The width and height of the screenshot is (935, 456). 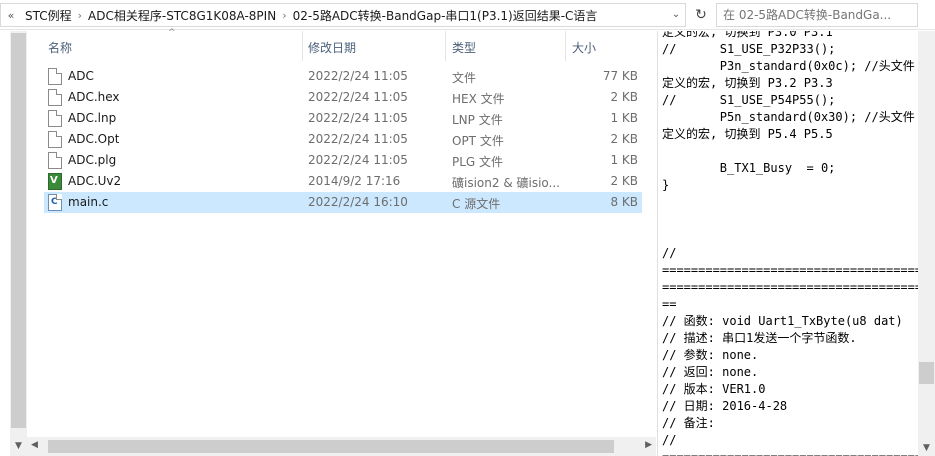 What do you see at coordinates (747, 83) in the screenshot?
I see `code-line: 定义的宏, 切换到 P3.2 P3.3` at bounding box center [747, 83].